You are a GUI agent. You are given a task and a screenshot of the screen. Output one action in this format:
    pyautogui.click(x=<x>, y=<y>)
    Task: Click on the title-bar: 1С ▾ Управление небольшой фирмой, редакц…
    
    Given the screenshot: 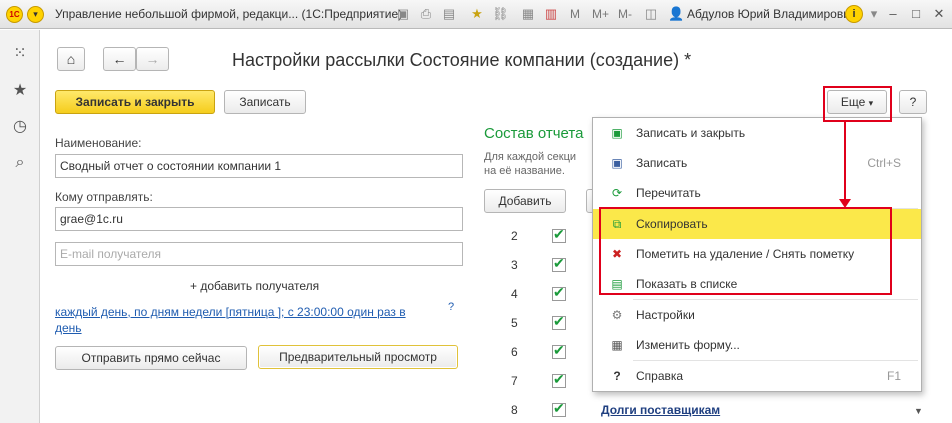 What is the action you would take?
    pyautogui.click(x=476, y=14)
    